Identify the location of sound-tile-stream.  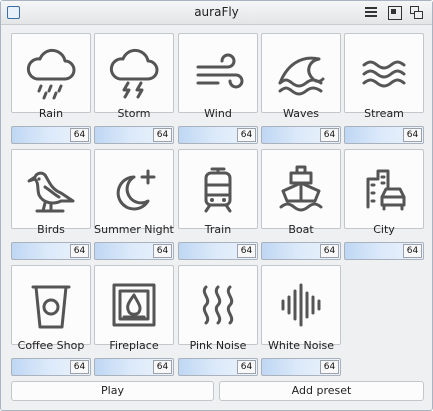
(384, 73).